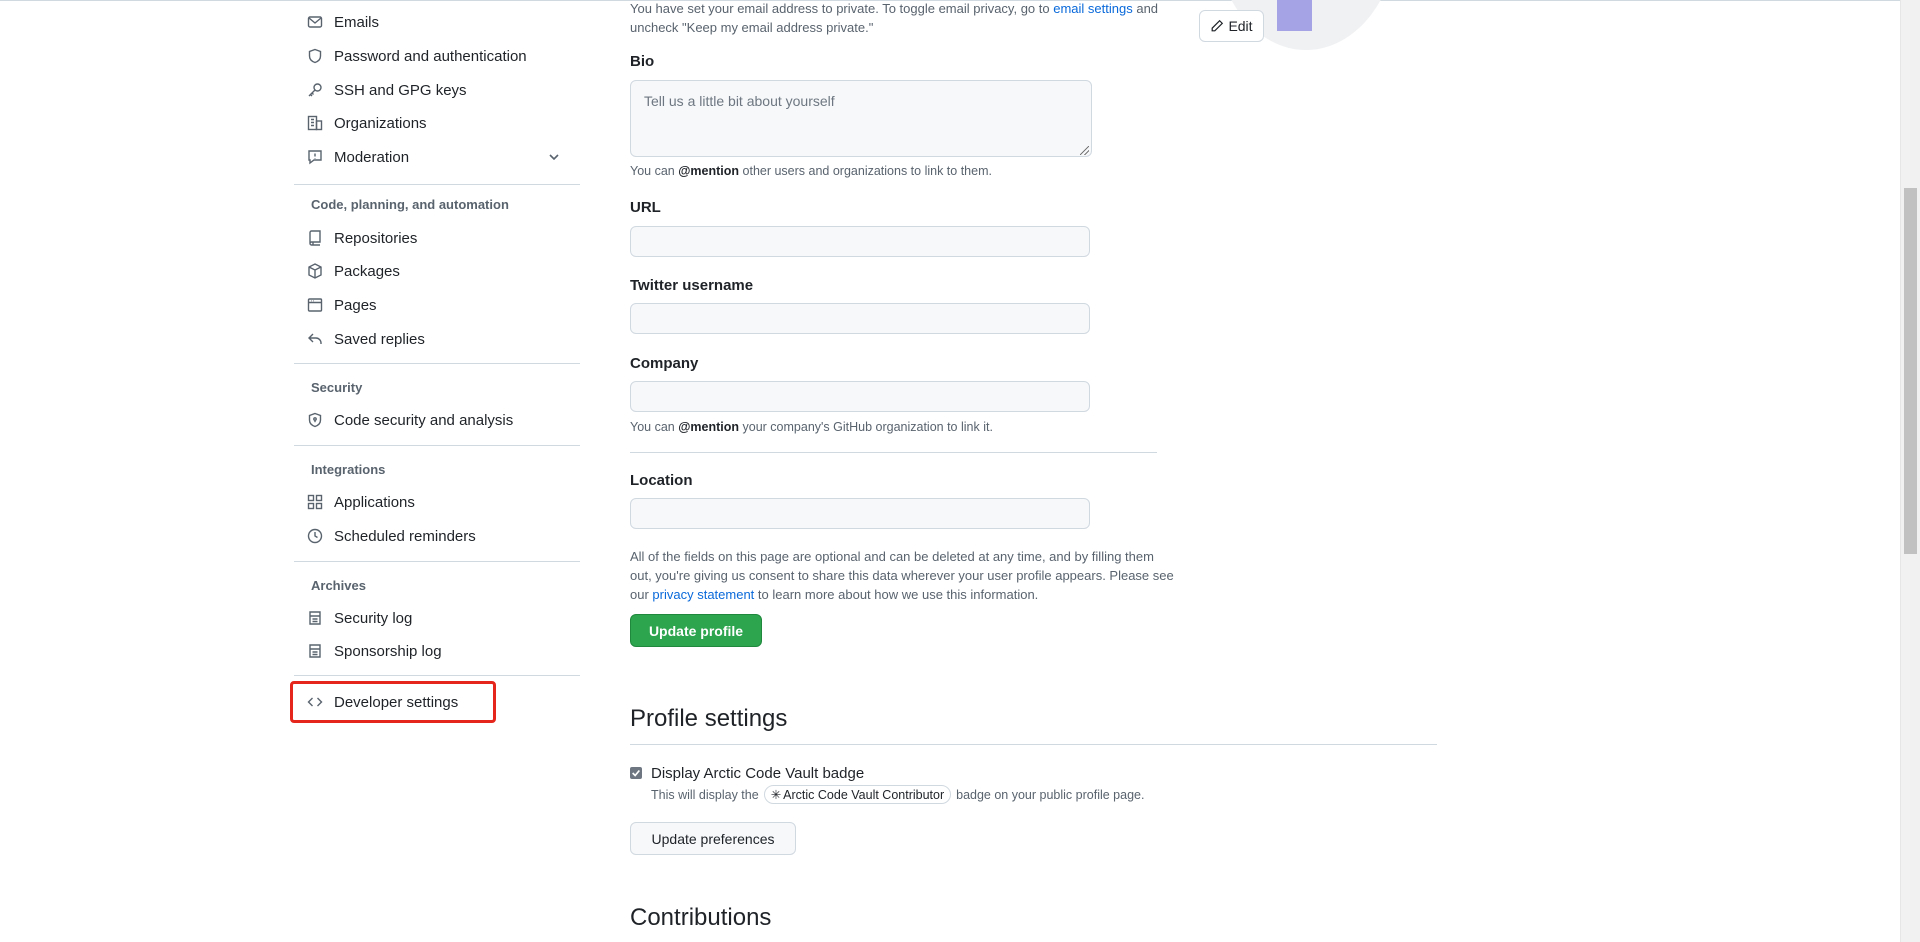  I want to click on avatar, so click(1294, 15).